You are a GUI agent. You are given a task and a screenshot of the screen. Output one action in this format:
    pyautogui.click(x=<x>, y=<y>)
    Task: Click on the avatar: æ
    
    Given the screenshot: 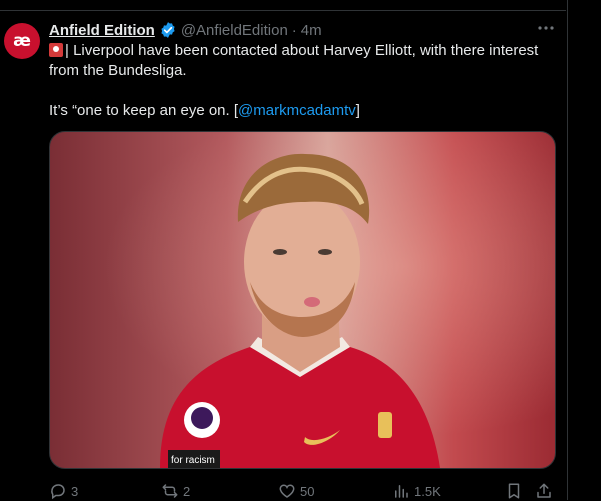 What is the action you would take?
    pyautogui.click(x=22, y=41)
    